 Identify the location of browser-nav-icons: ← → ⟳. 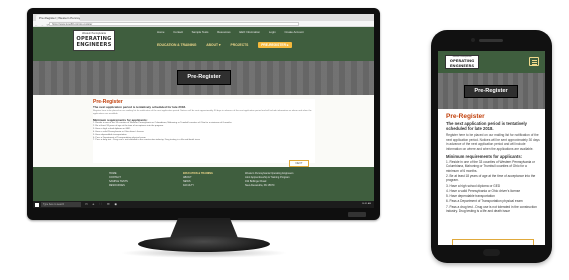
(42, 25).